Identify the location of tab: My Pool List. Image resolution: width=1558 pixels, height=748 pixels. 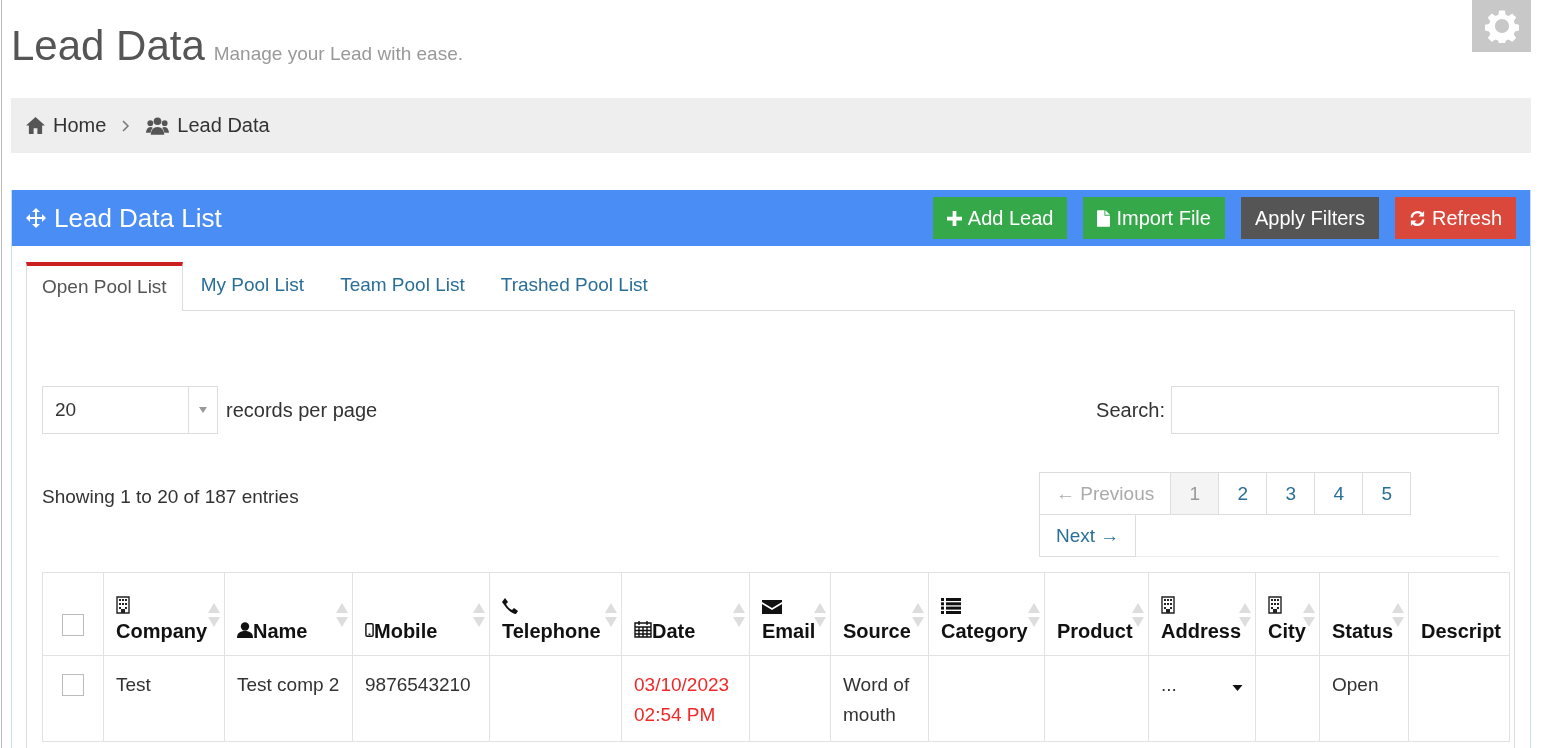
(252, 286).